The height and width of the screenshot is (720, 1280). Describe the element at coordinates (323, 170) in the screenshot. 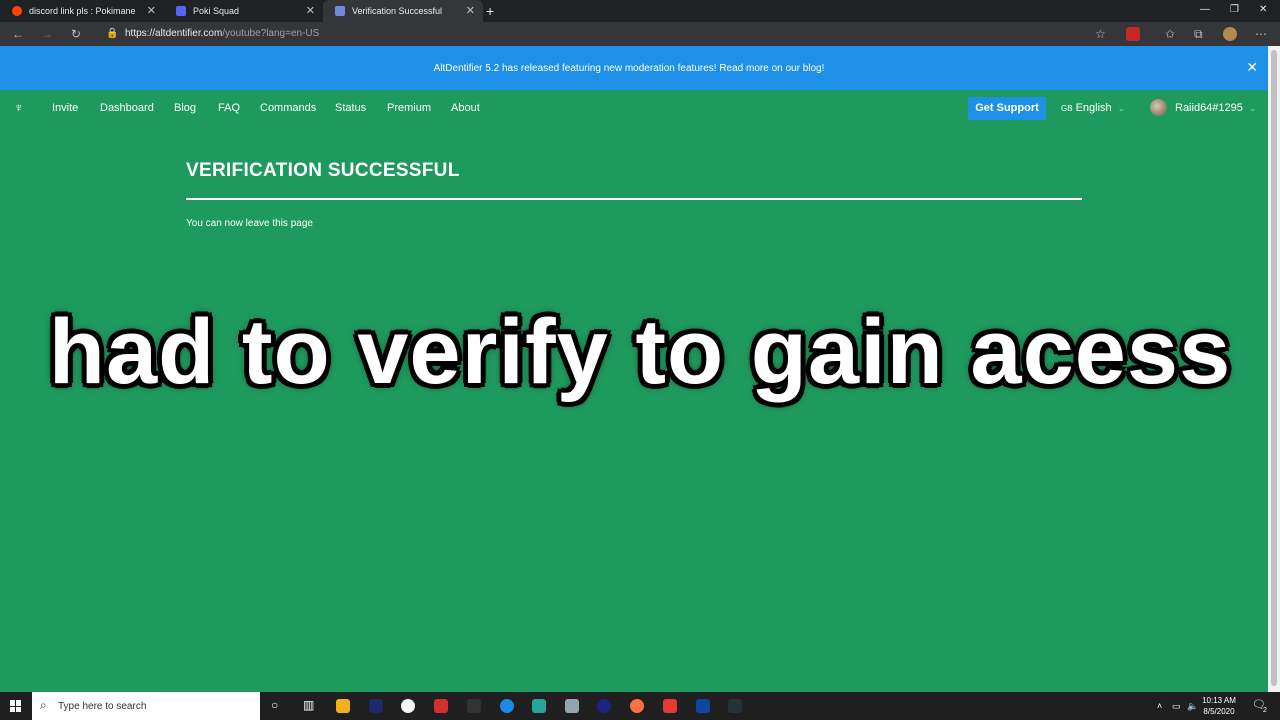

I see `page-title: VERIFICATION SUCCESSFUL` at that location.